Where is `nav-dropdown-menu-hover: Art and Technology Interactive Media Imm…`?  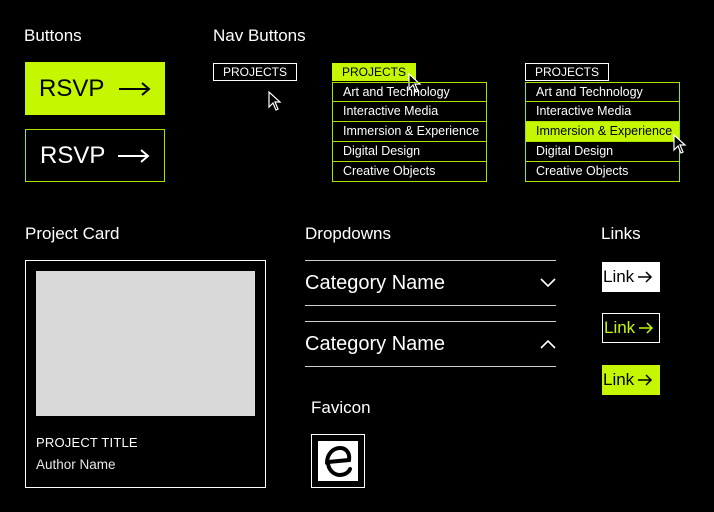 nav-dropdown-menu-hover: Art and Technology Interactive Media Imm… is located at coordinates (602, 132).